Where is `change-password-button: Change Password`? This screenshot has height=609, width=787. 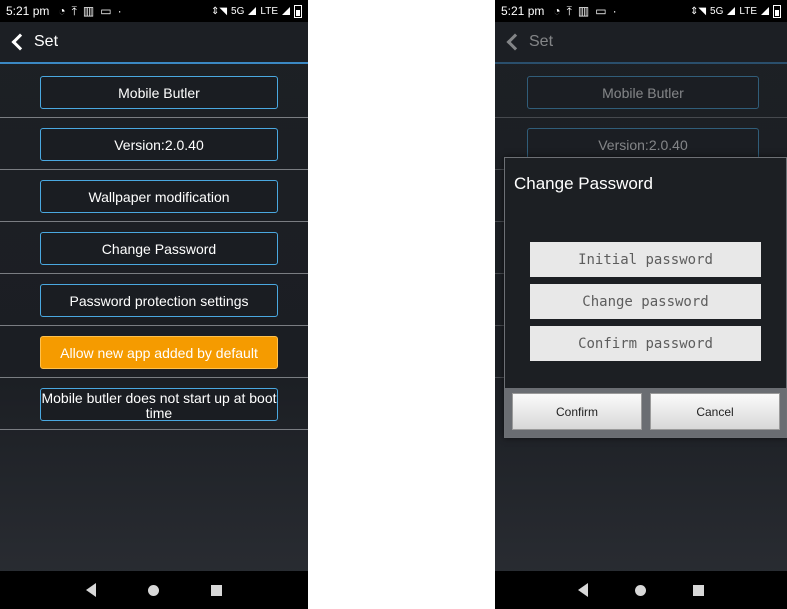
change-password-button: Change Password is located at coordinates (159, 248).